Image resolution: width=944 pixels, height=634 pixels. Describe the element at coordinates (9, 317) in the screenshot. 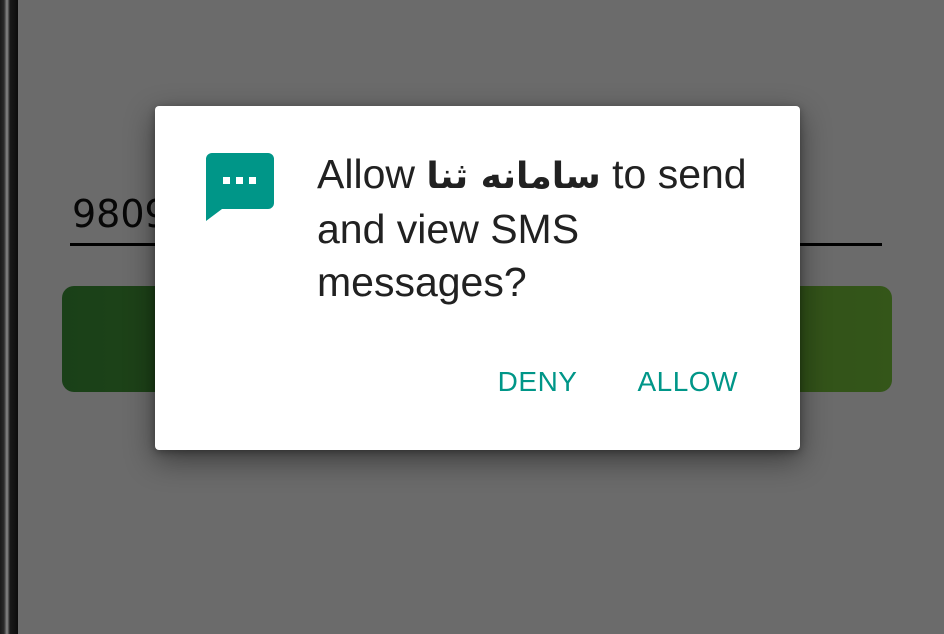

I see `device-edge` at that location.